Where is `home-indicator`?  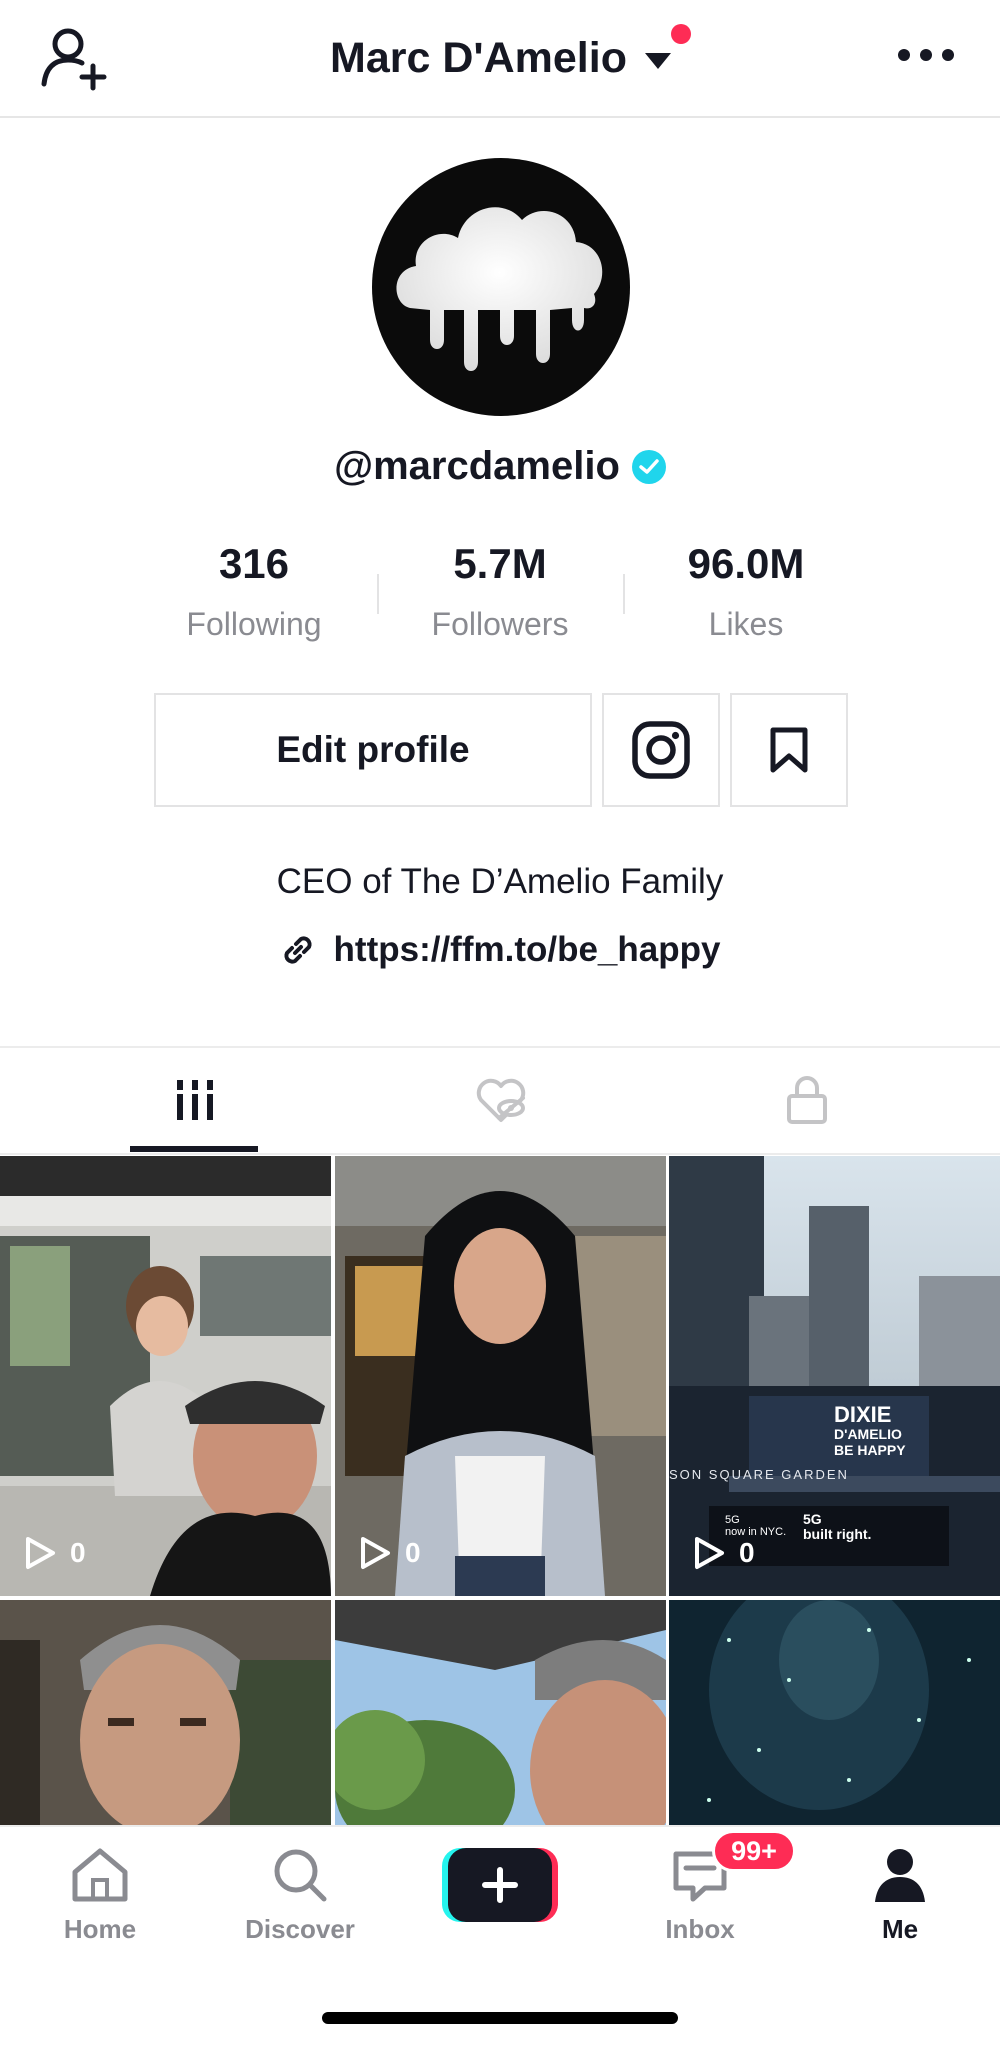
home-indicator is located at coordinates (500, 2018).